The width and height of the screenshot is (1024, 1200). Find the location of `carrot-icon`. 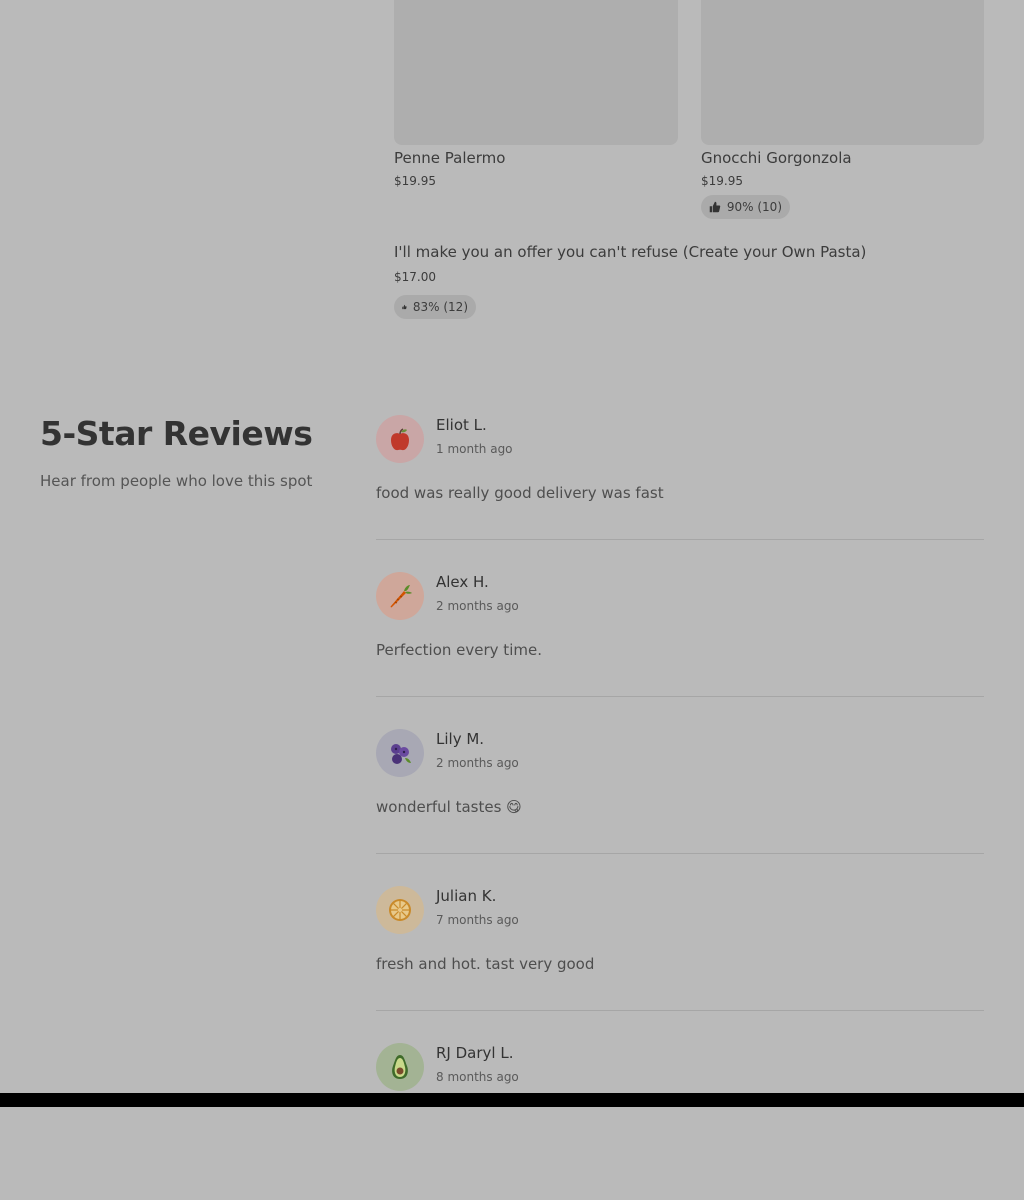

carrot-icon is located at coordinates (401, 596).